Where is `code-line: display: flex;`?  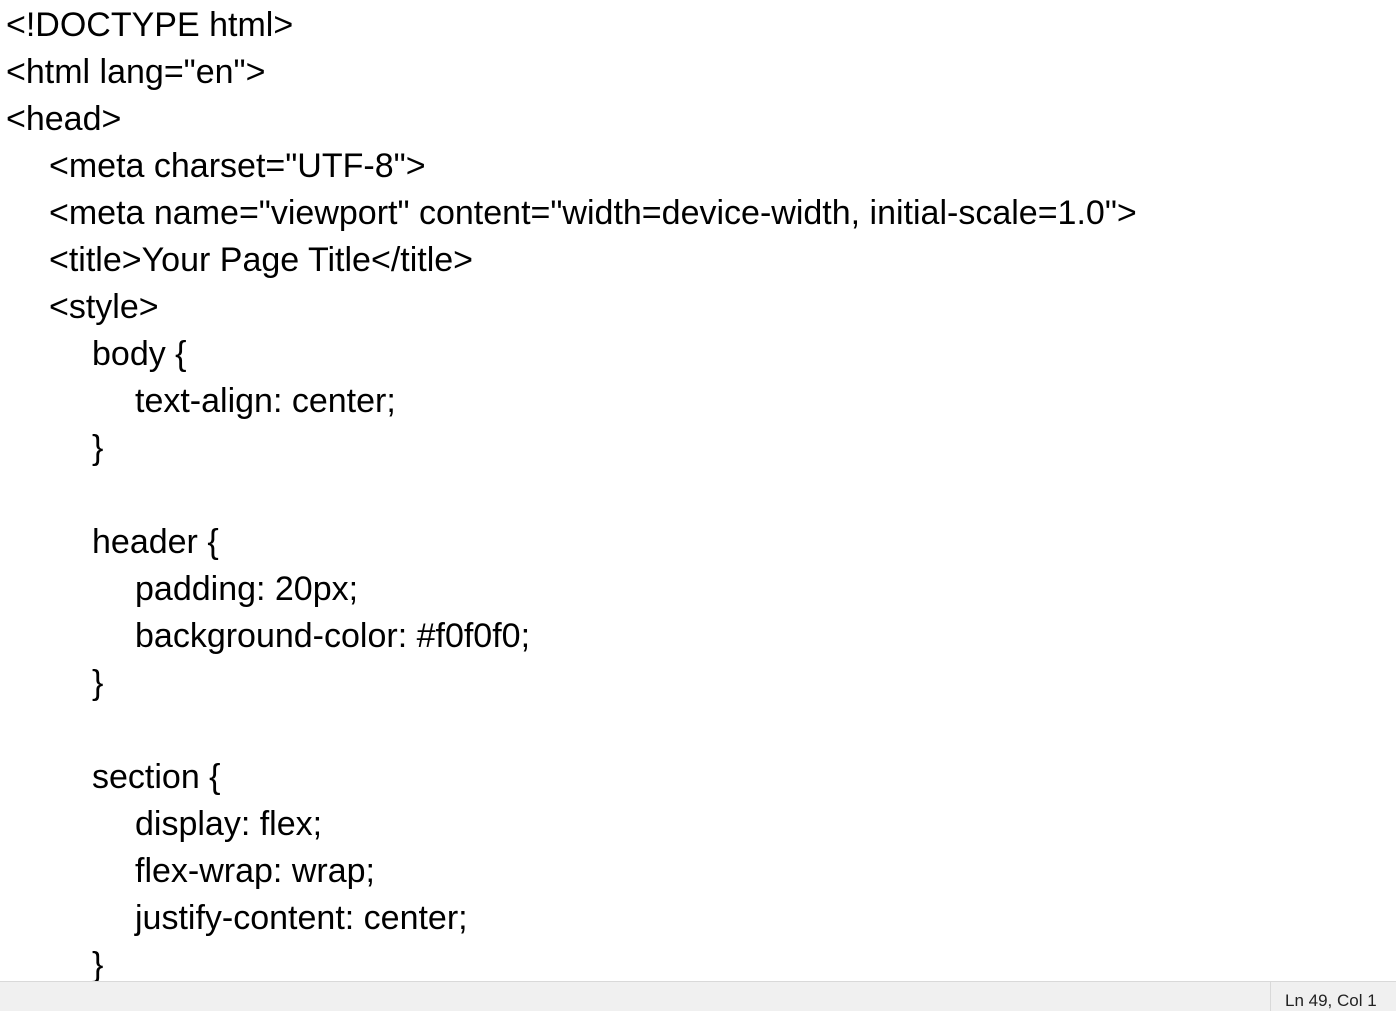
code-line: display: flex; is located at coordinates (229, 824).